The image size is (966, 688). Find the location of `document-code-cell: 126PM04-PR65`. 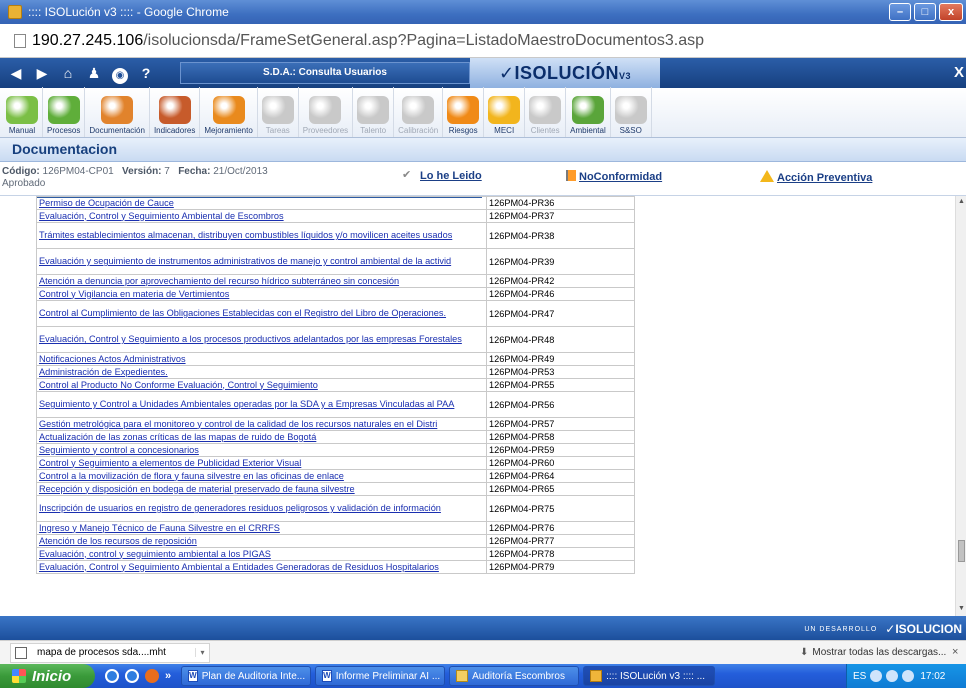

document-code-cell: 126PM04-PR65 is located at coordinates (560, 489).